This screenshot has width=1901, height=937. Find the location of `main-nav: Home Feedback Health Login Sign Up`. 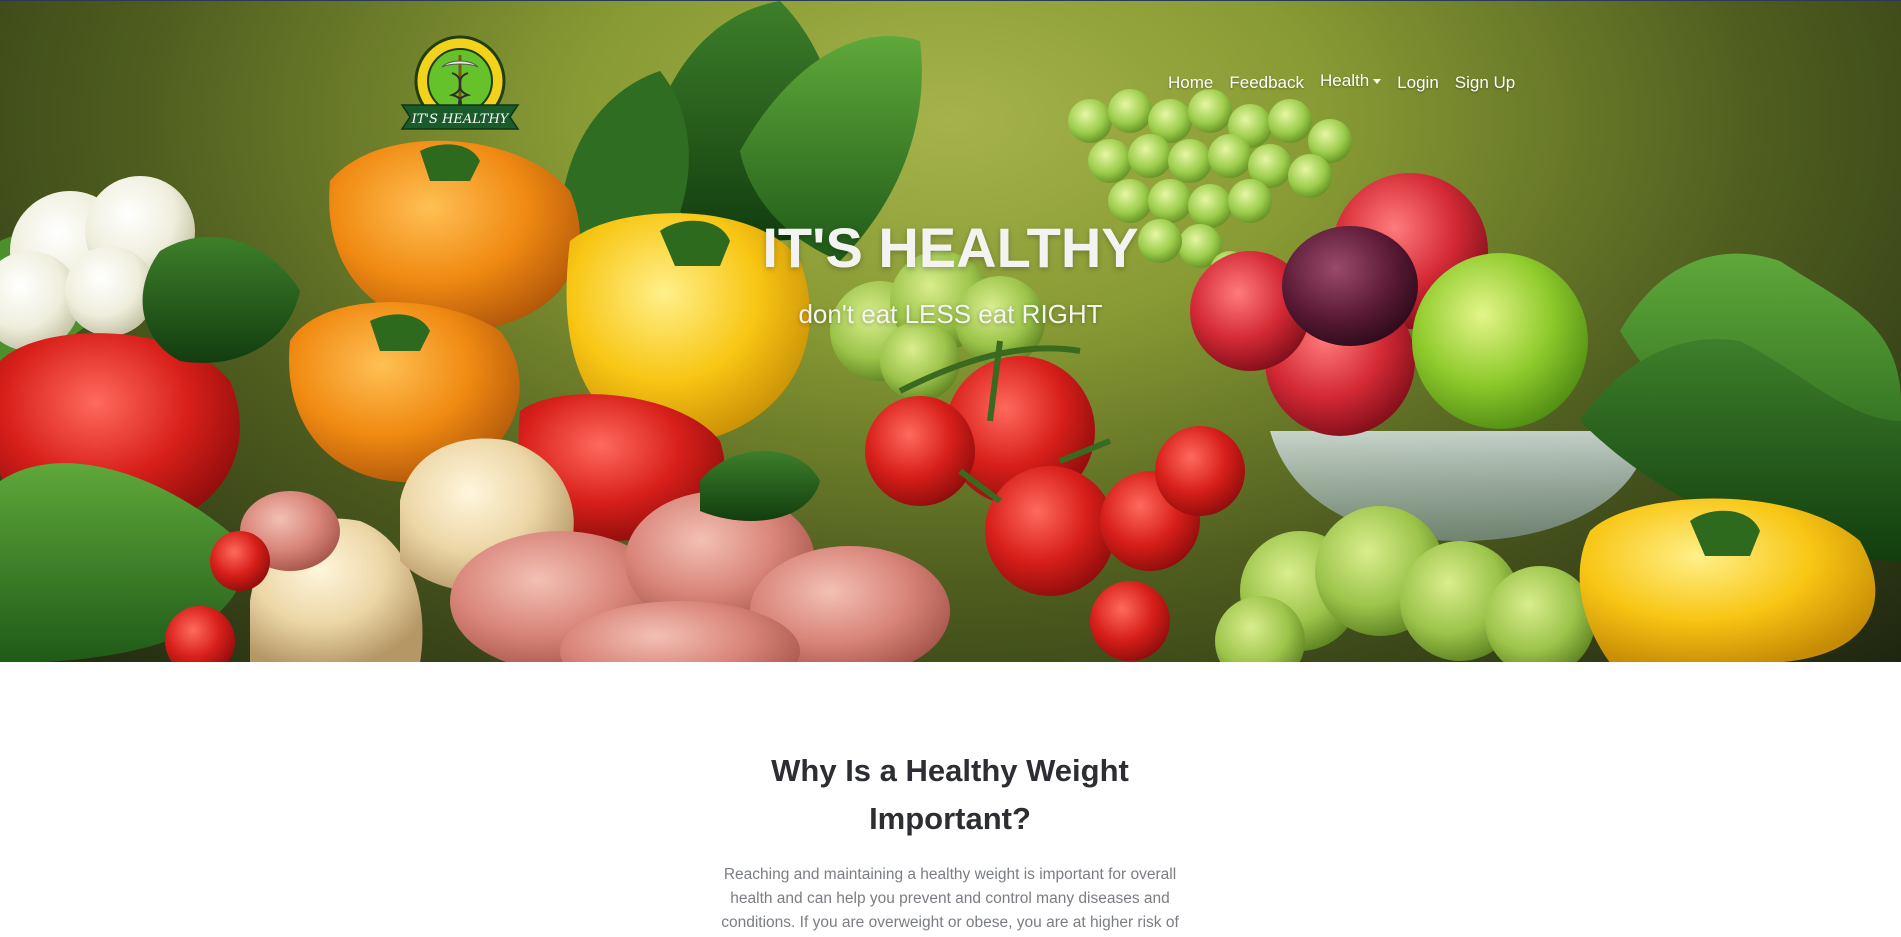

main-nav: Home Feedback Health Login Sign Up is located at coordinates (1341, 82).